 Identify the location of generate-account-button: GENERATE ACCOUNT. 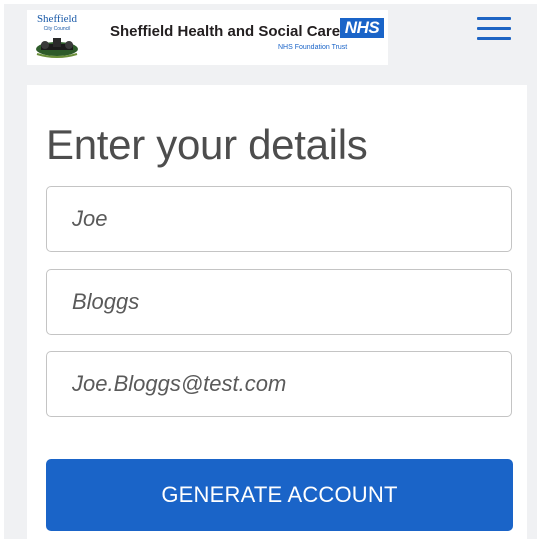
(279, 495).